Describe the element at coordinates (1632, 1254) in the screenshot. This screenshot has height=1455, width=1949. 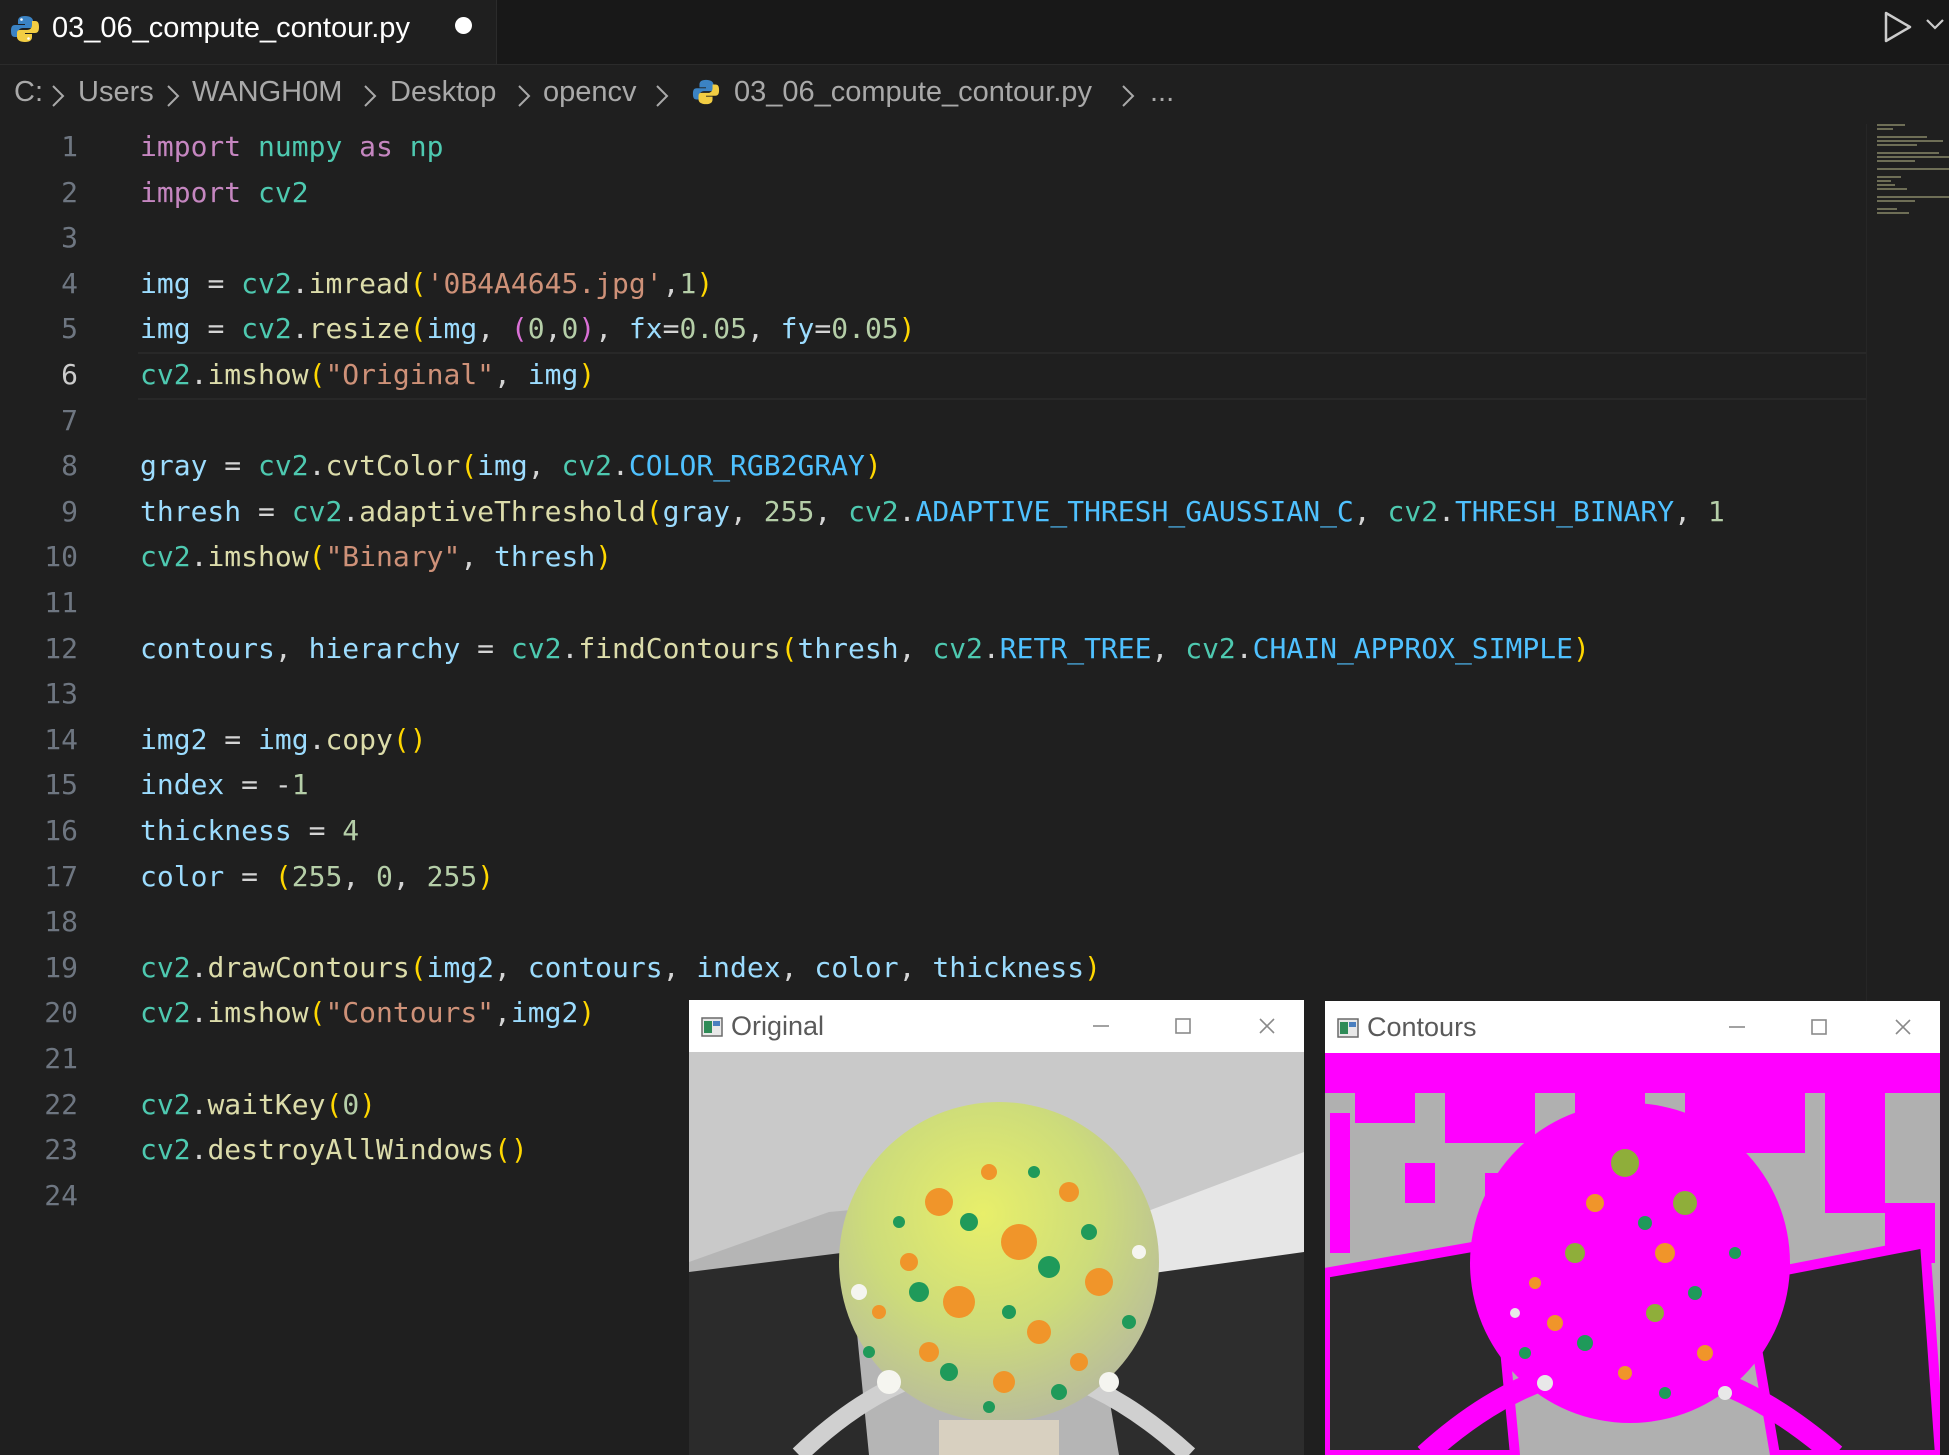
I see `contours-image` at that location.